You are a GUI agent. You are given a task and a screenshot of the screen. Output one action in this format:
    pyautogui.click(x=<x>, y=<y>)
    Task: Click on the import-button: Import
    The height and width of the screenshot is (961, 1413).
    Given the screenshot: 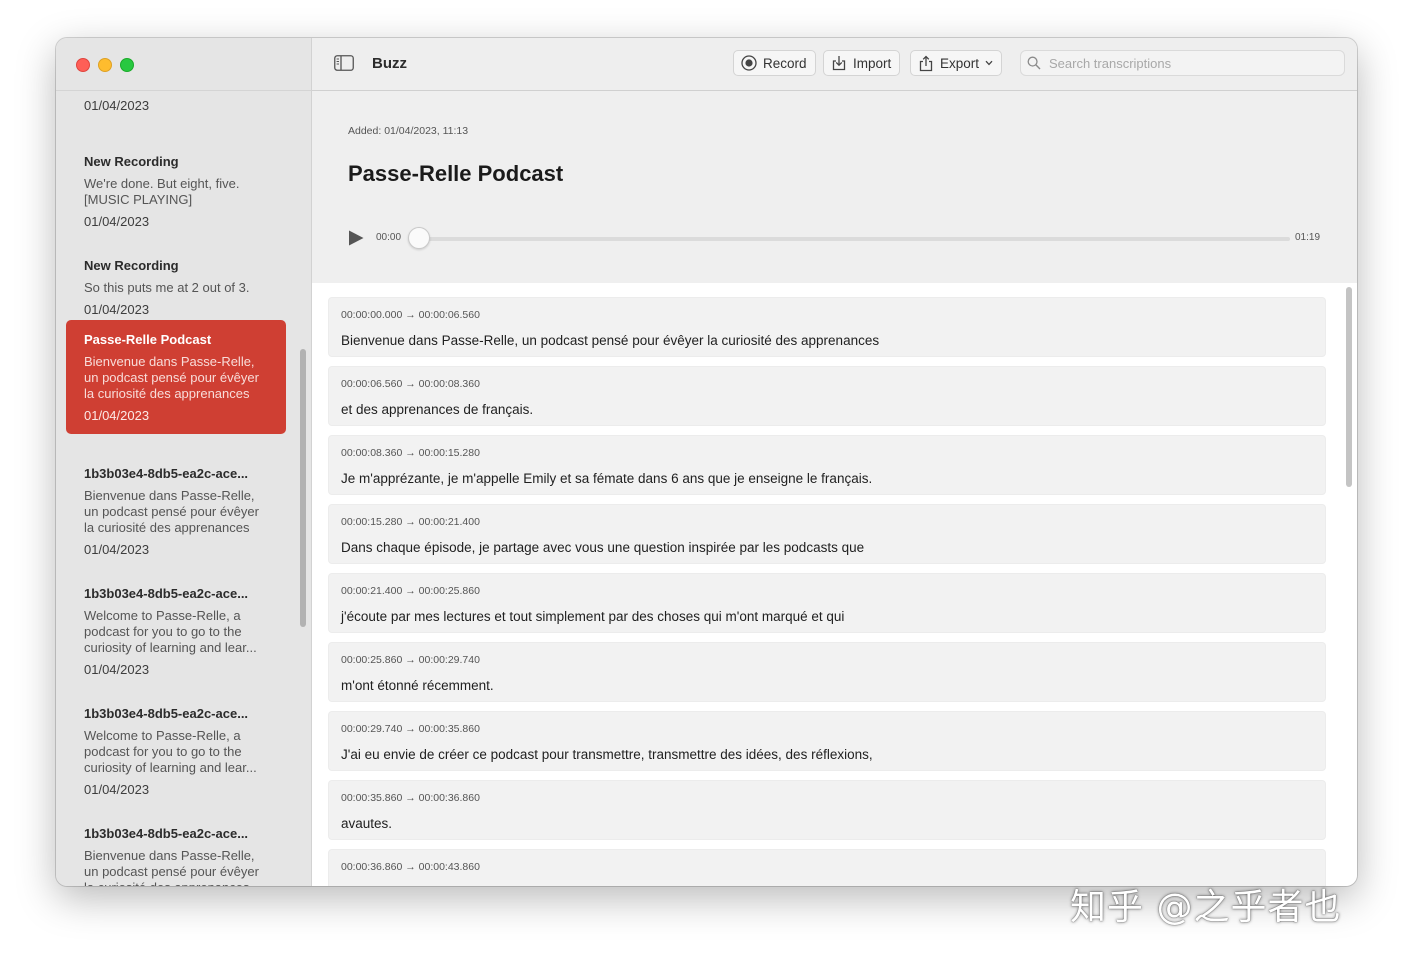 What is the action you would take?
    pyautogui.click(x=862, y=63)
    